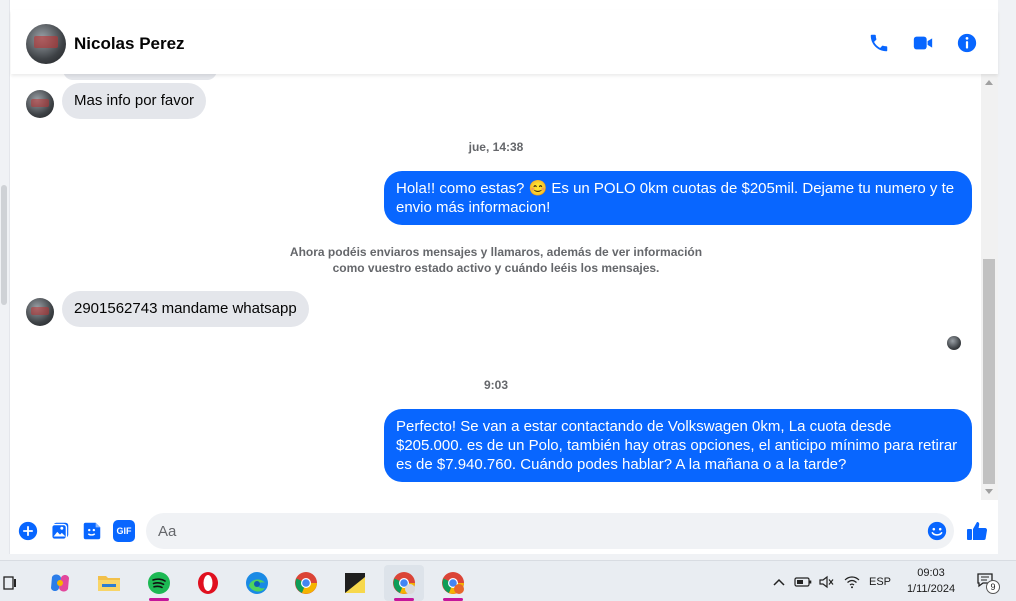 This screenshot has height=601, width=1016. Describe the element at coordinates (827, 581) in the screenshot. I see `speaker-muted-icon` at that location.